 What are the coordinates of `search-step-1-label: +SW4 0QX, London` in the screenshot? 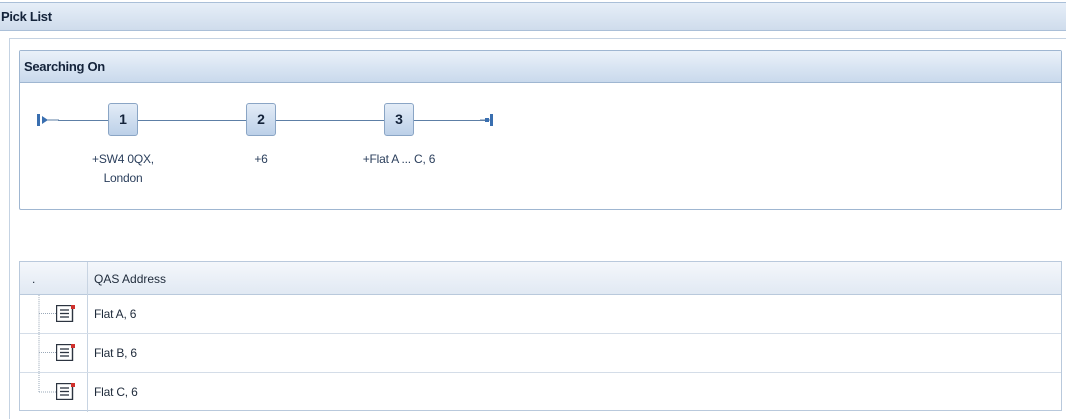 It's located at (123, 169).